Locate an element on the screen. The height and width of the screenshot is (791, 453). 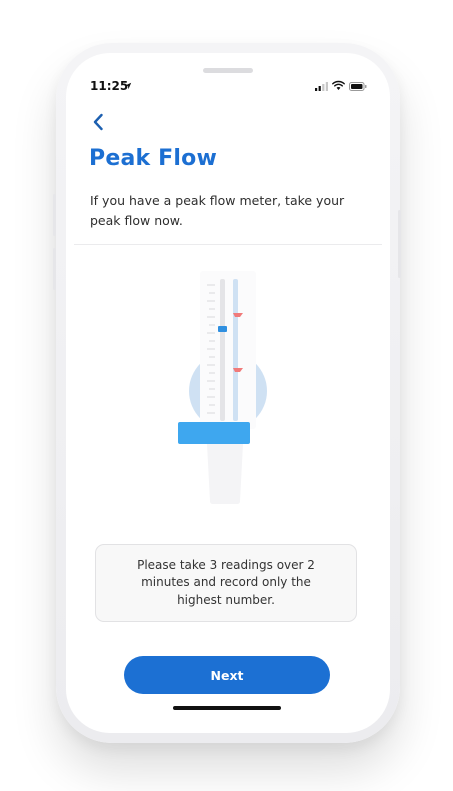
back-button is located at coordinates (98, 122).